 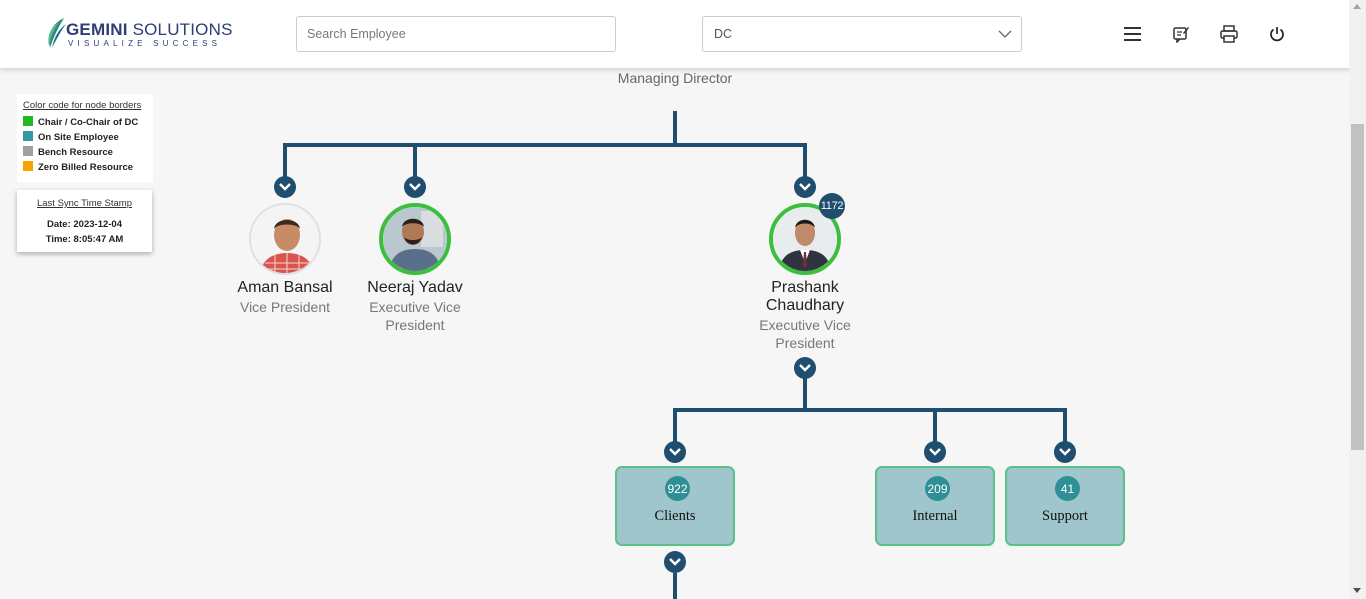 I want to click on print-icon, so click(x=1229, y=34).